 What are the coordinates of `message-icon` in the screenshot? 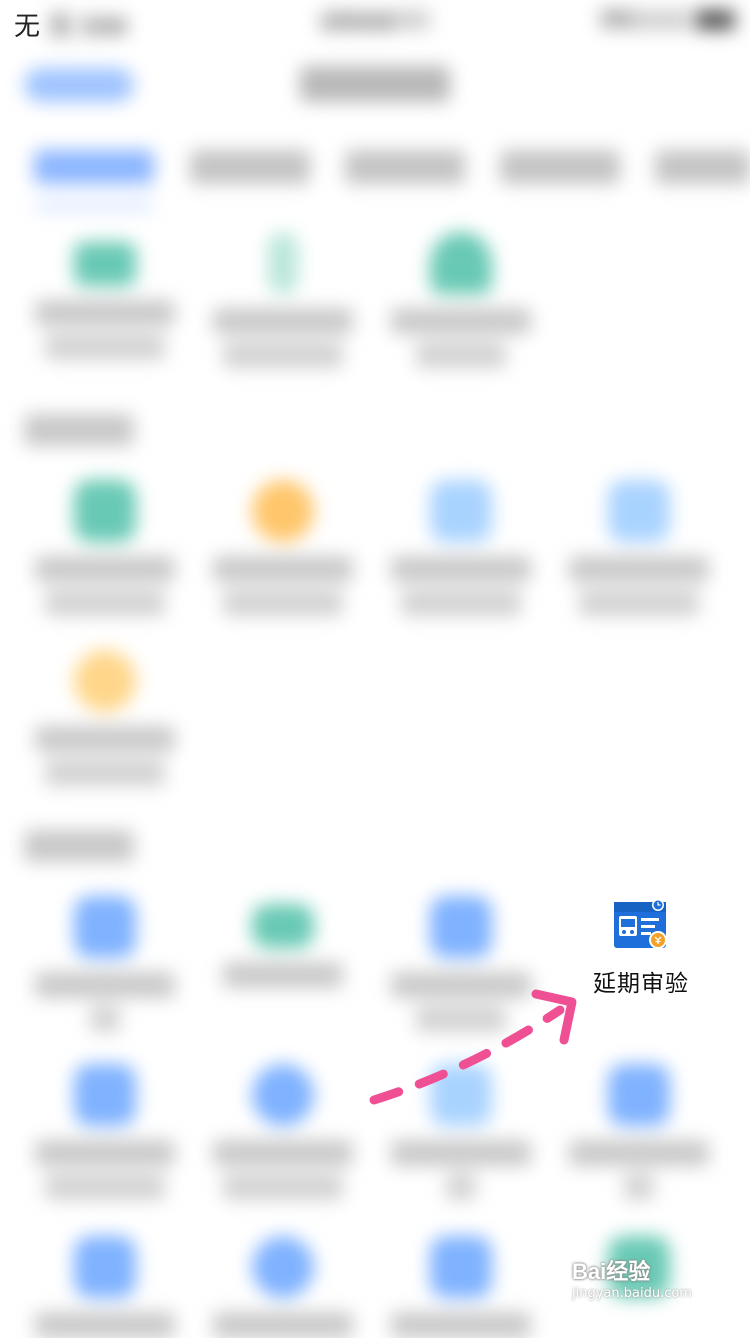 It's located at (639, 511).